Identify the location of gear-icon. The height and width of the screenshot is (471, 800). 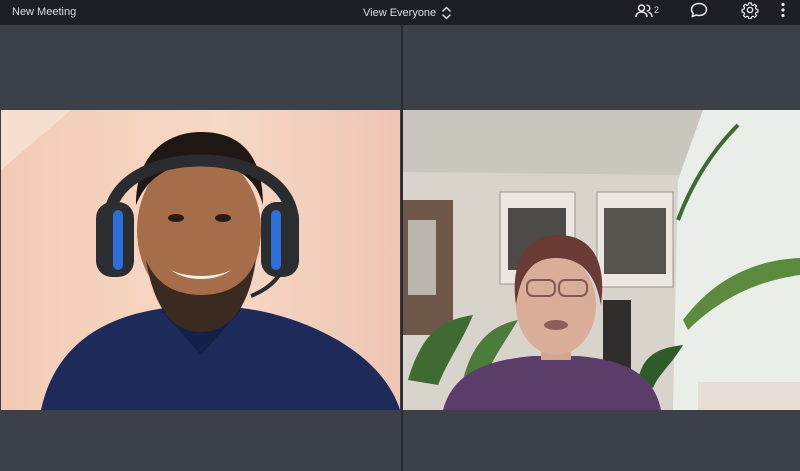
(750, 12).